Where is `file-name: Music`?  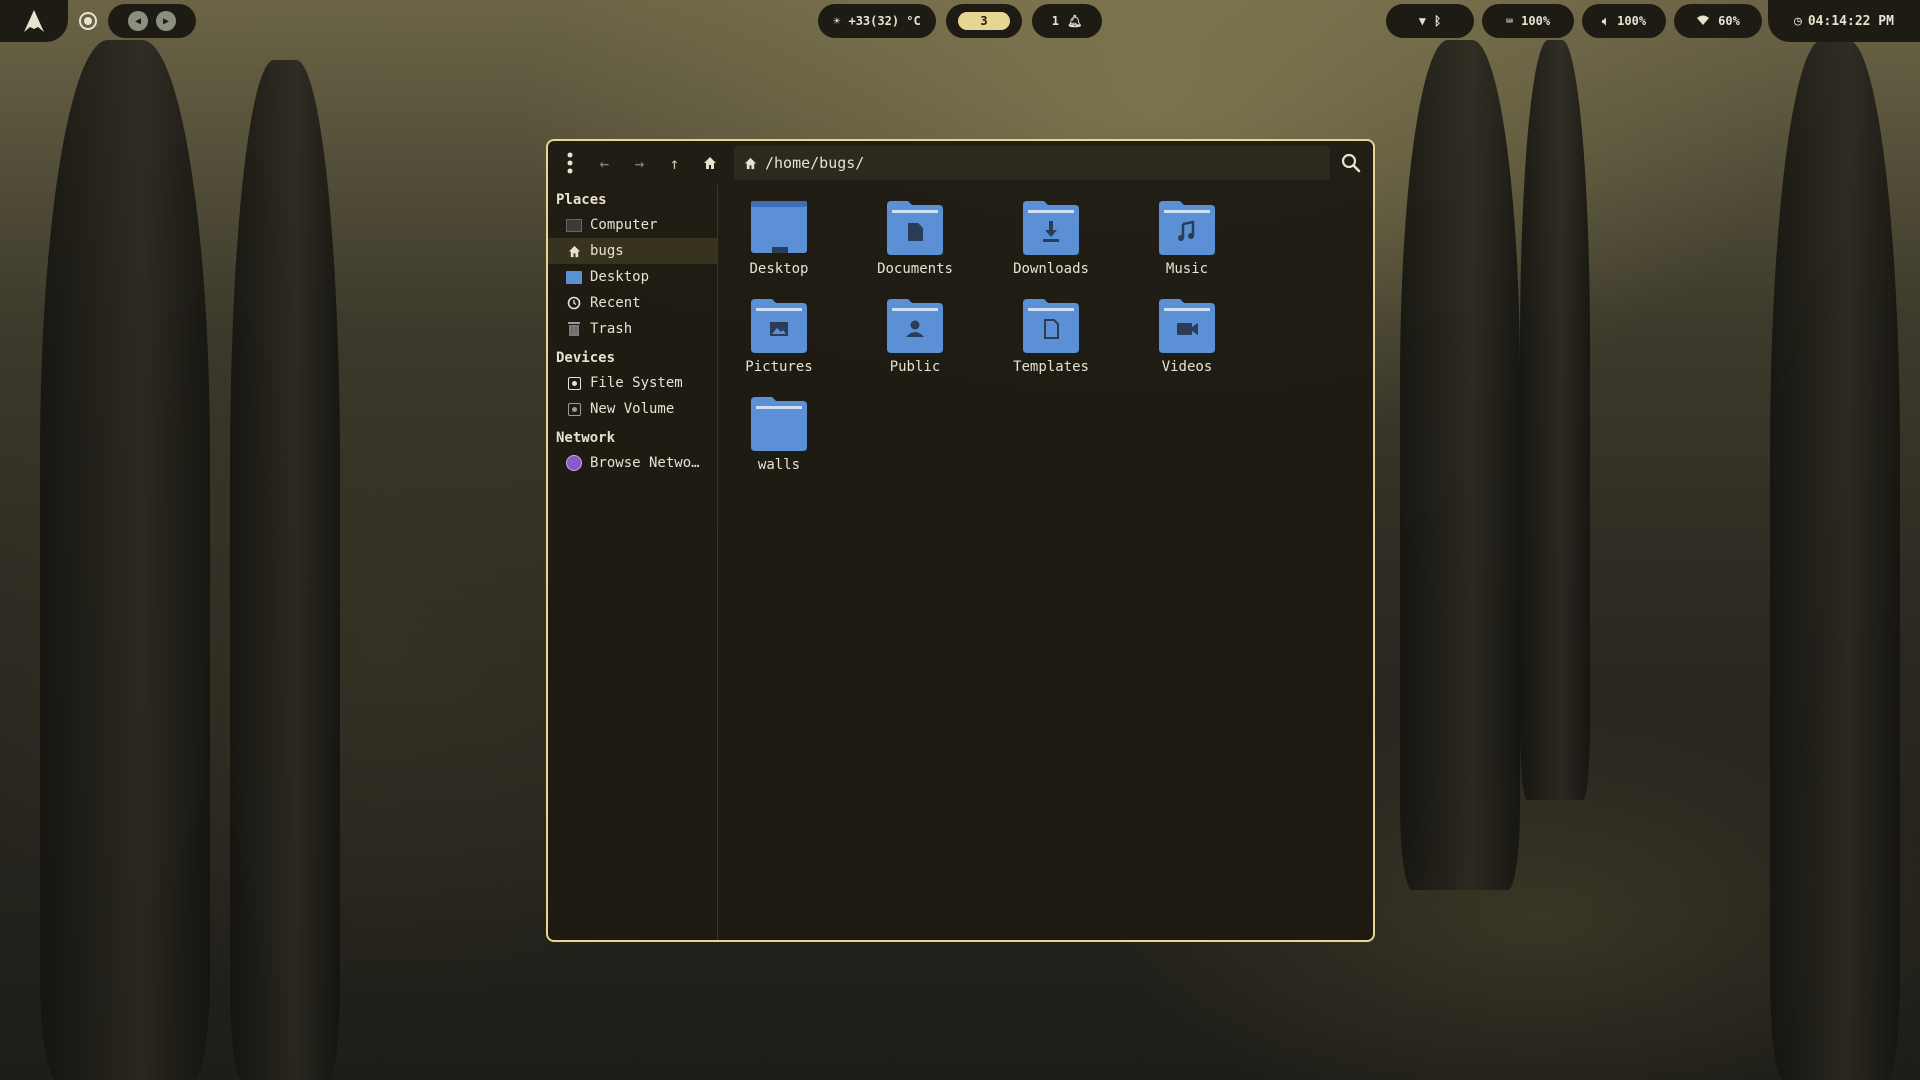
file-name: Music is located at coordinates (1187, 269).